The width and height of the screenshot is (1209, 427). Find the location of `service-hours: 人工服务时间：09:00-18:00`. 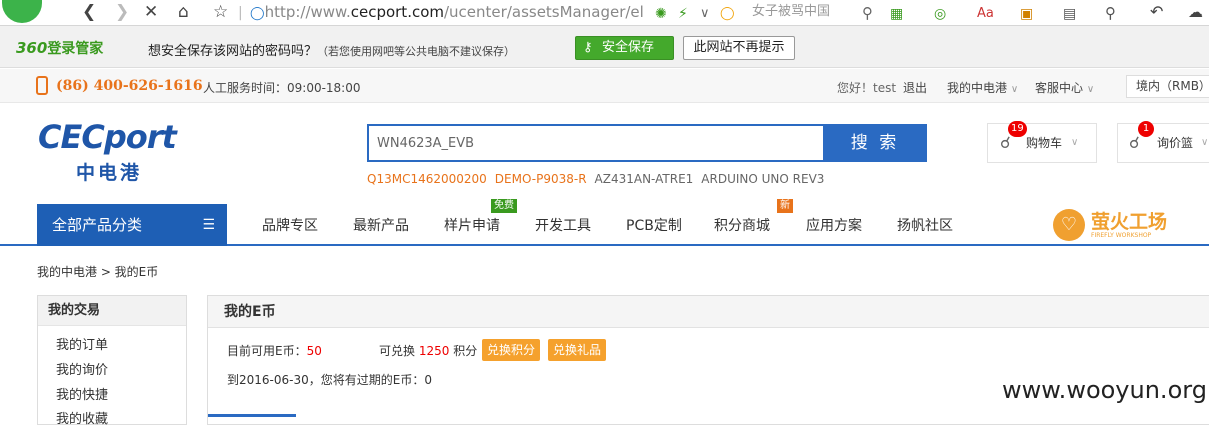

service-hours: 人工服务时间：09:00-18:00 is located at coordinates (282, 88).